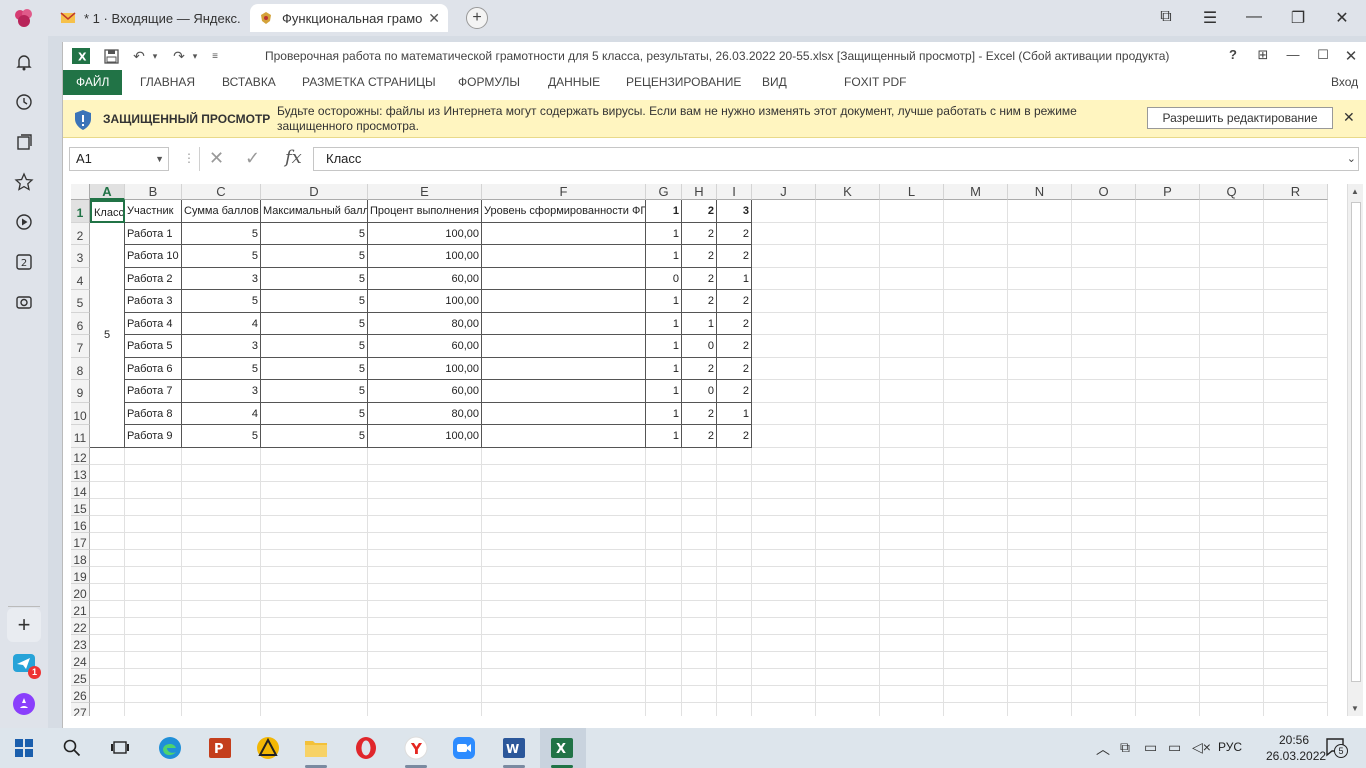 This screenshot has width=1366, height=768. Describe the element at coordinates (1232, 192) in the screenshot. I see `column-header-q: Q` at that location.